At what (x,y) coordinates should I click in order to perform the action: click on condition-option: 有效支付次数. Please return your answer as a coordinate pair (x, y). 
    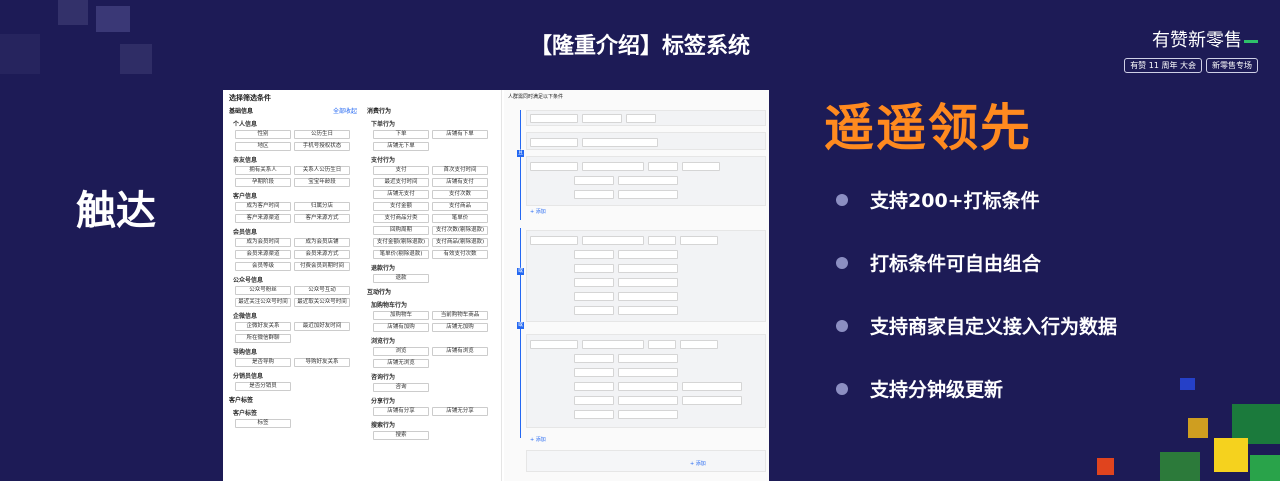
    Looking at the image, I should click on (460, 254).